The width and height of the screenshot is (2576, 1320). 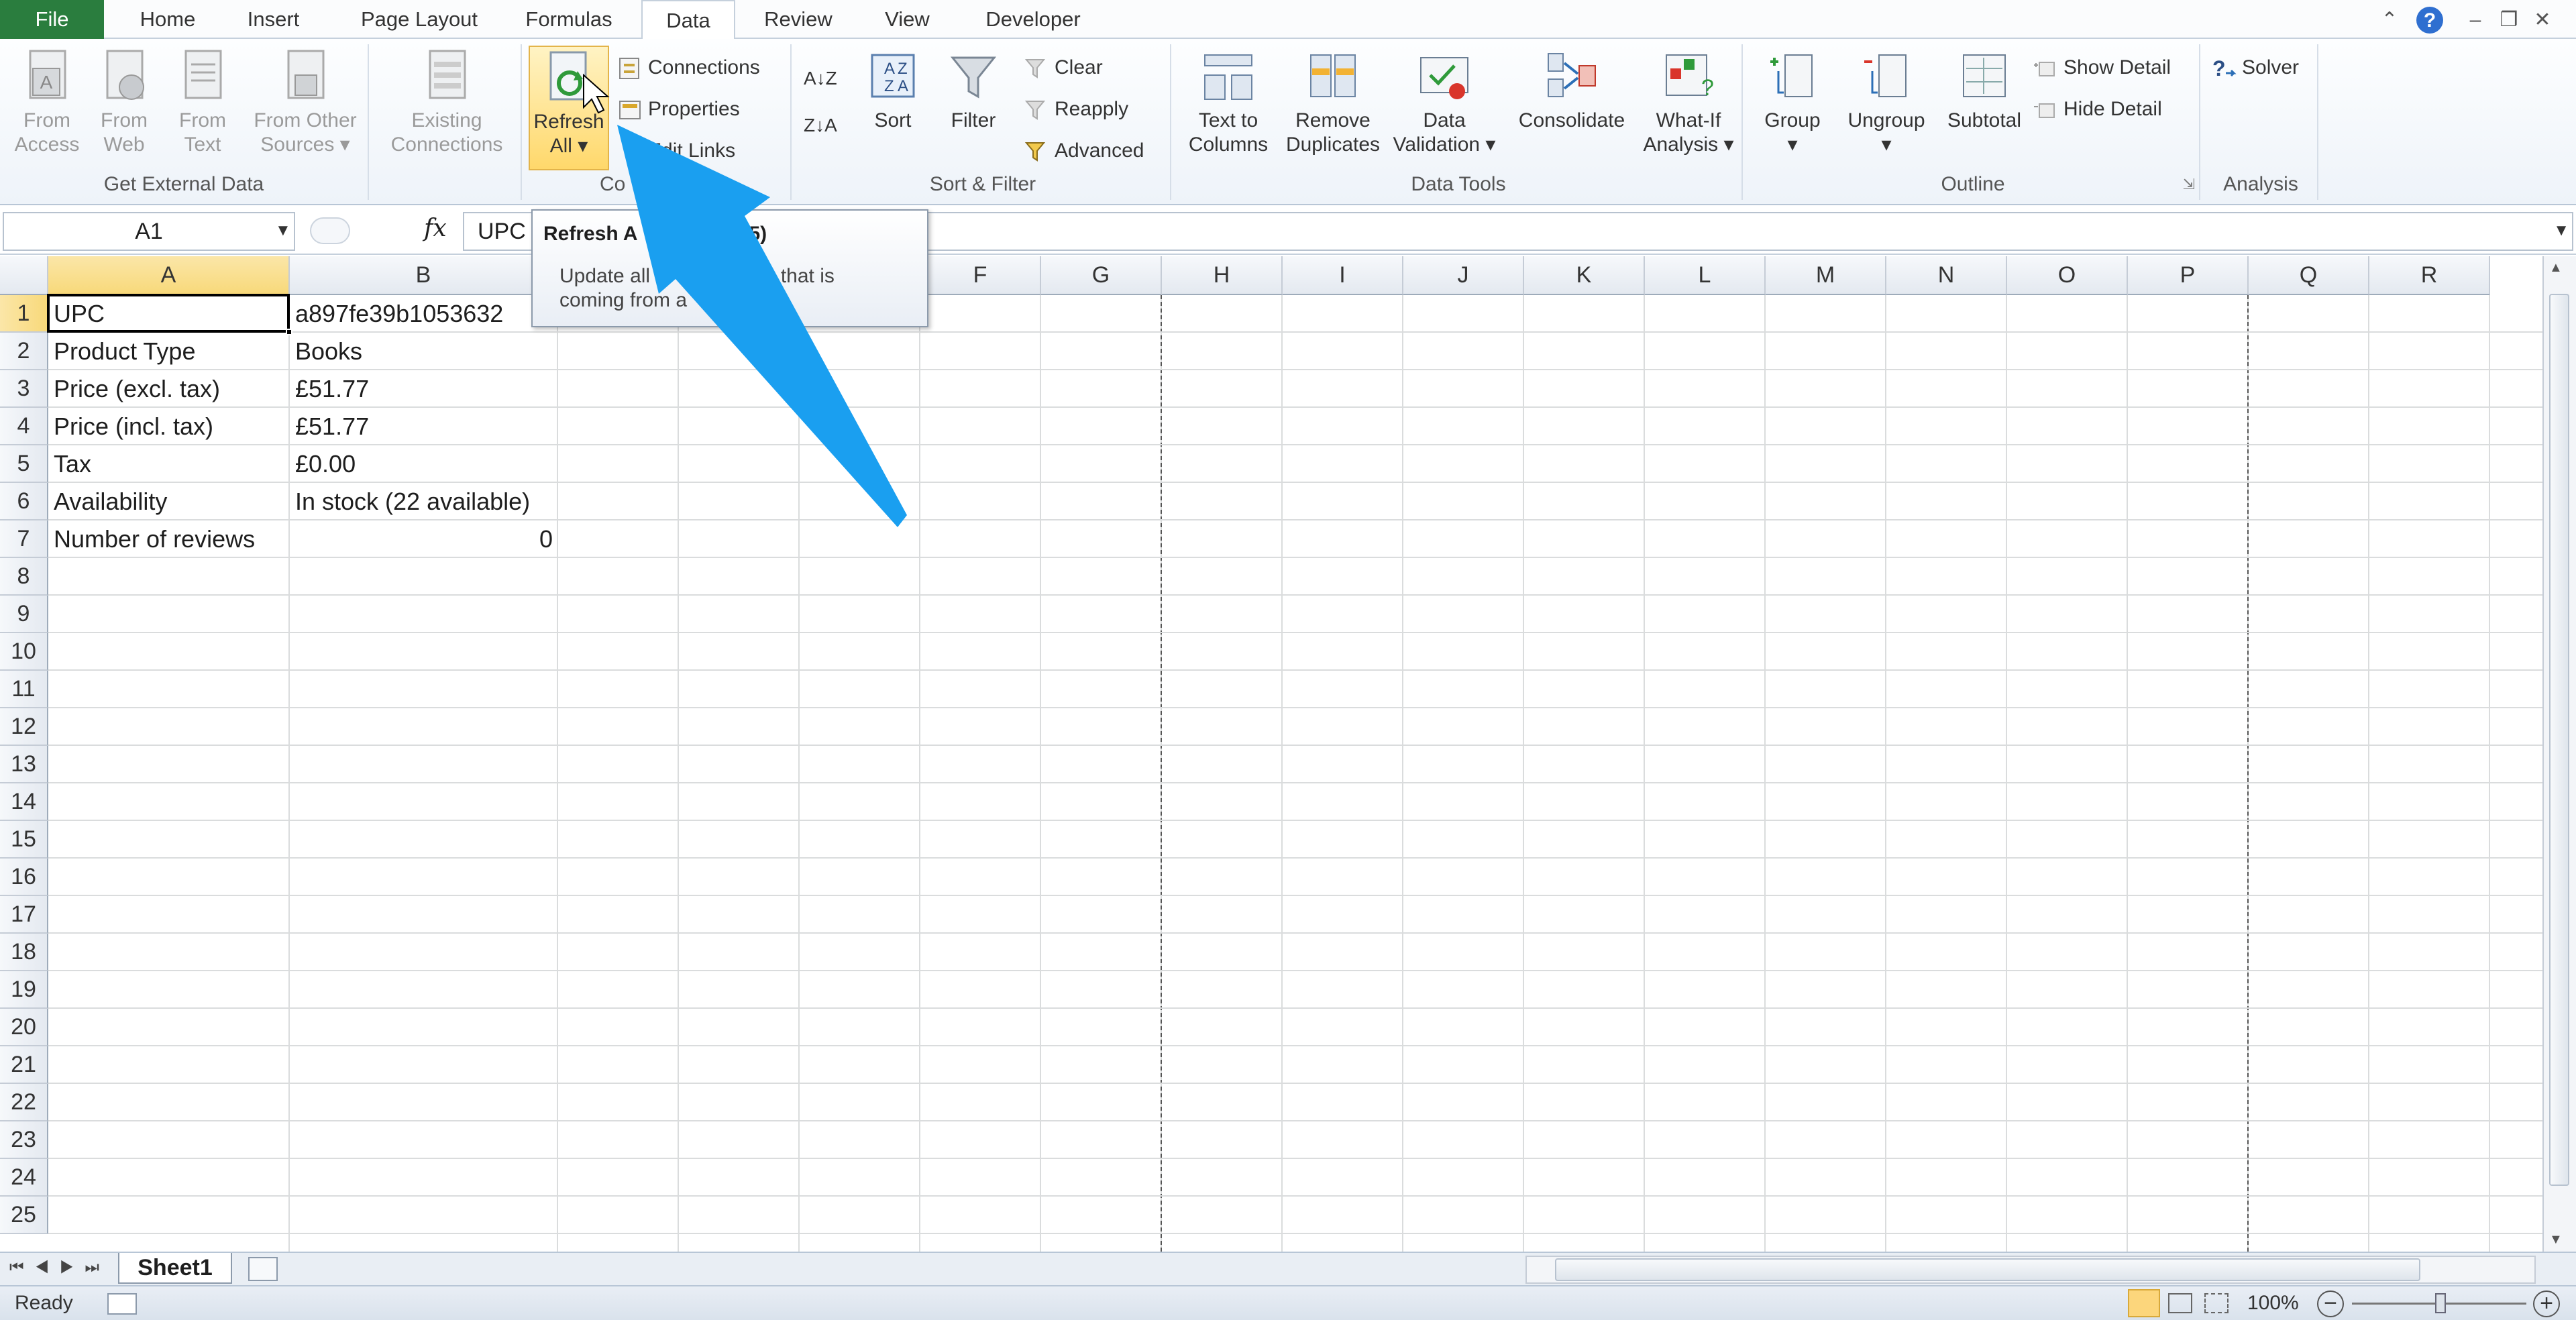 I want to click on sheet-navigation-icons: ⏮◀▶⏭, so click(x=59, y=1267).